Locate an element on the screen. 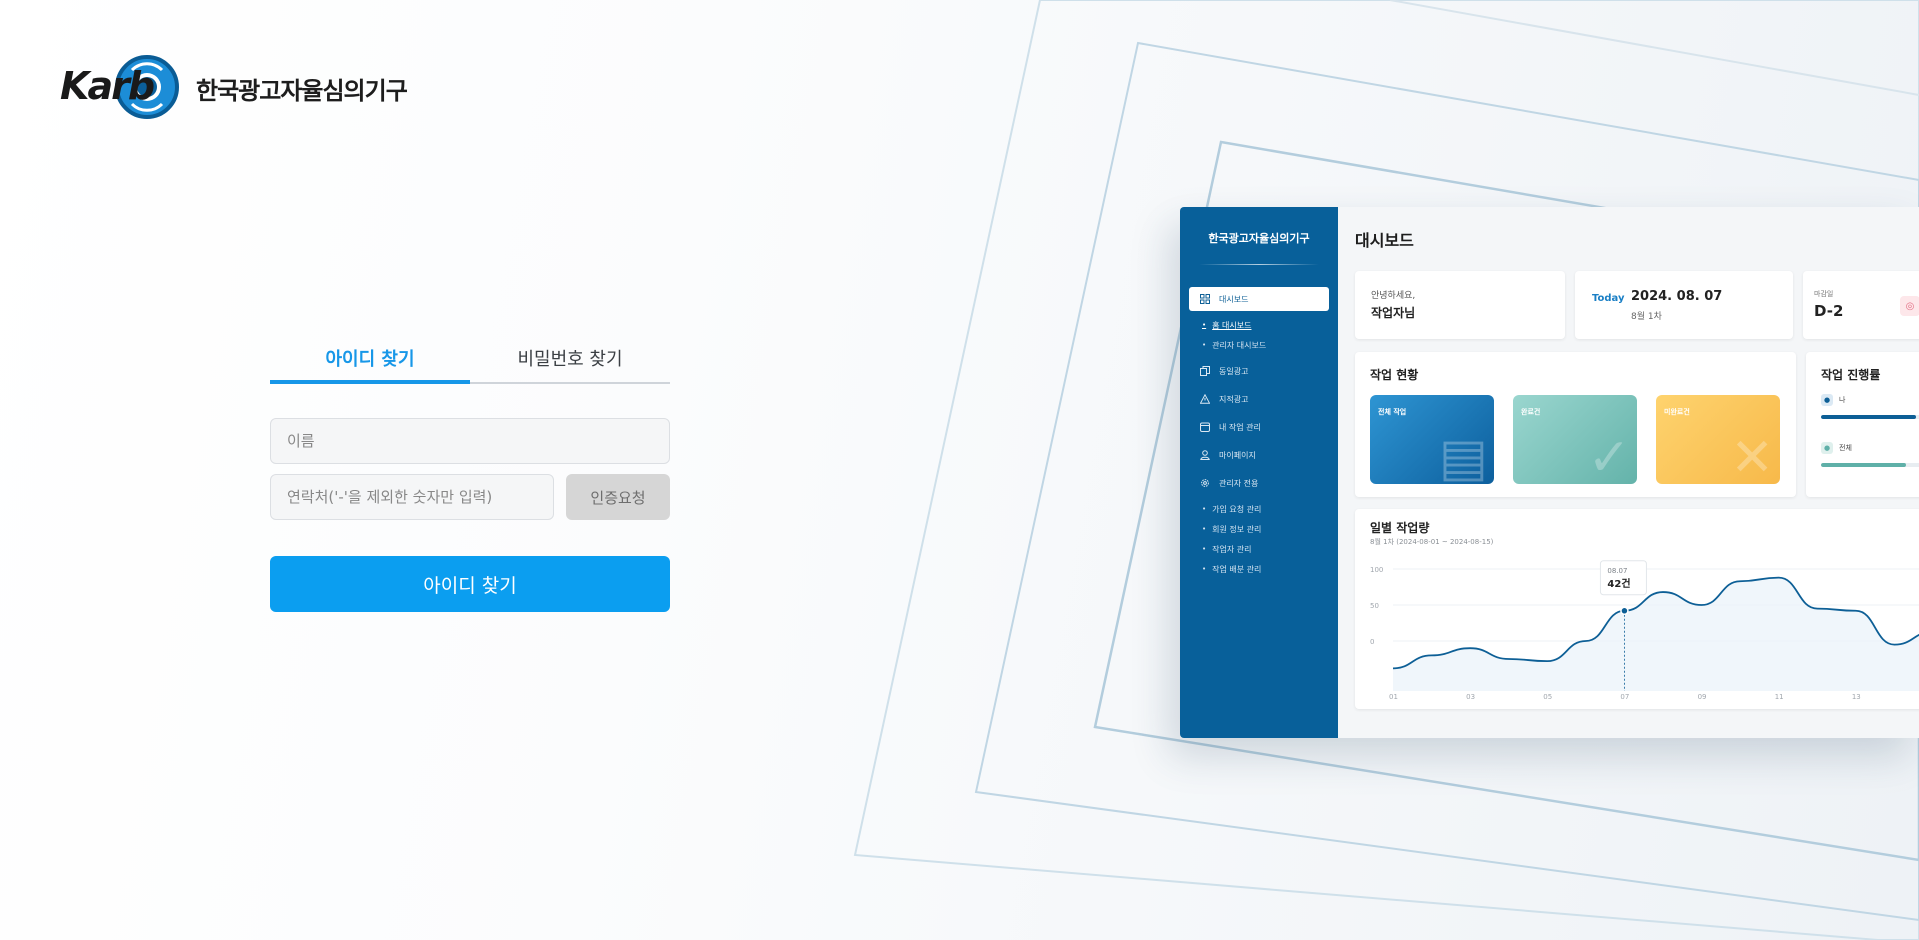 This screenshot has width=1919, height=940. preview-menu: 대시보드 홈 대시보드 관리자 대시보드 동일광고 지적광고 is located at coordinates (1259, 433).